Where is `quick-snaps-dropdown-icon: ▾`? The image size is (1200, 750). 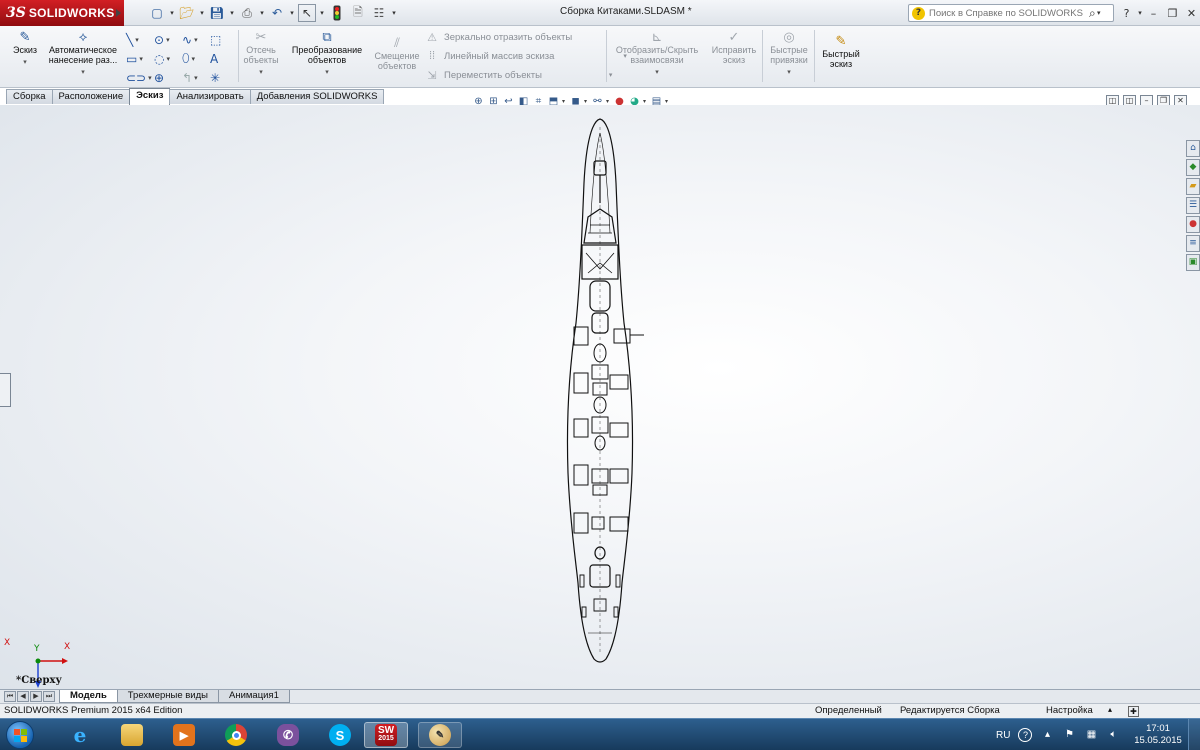 quick-snaps-dropdown-icon: ▾ is located at coordinates (789, 73).